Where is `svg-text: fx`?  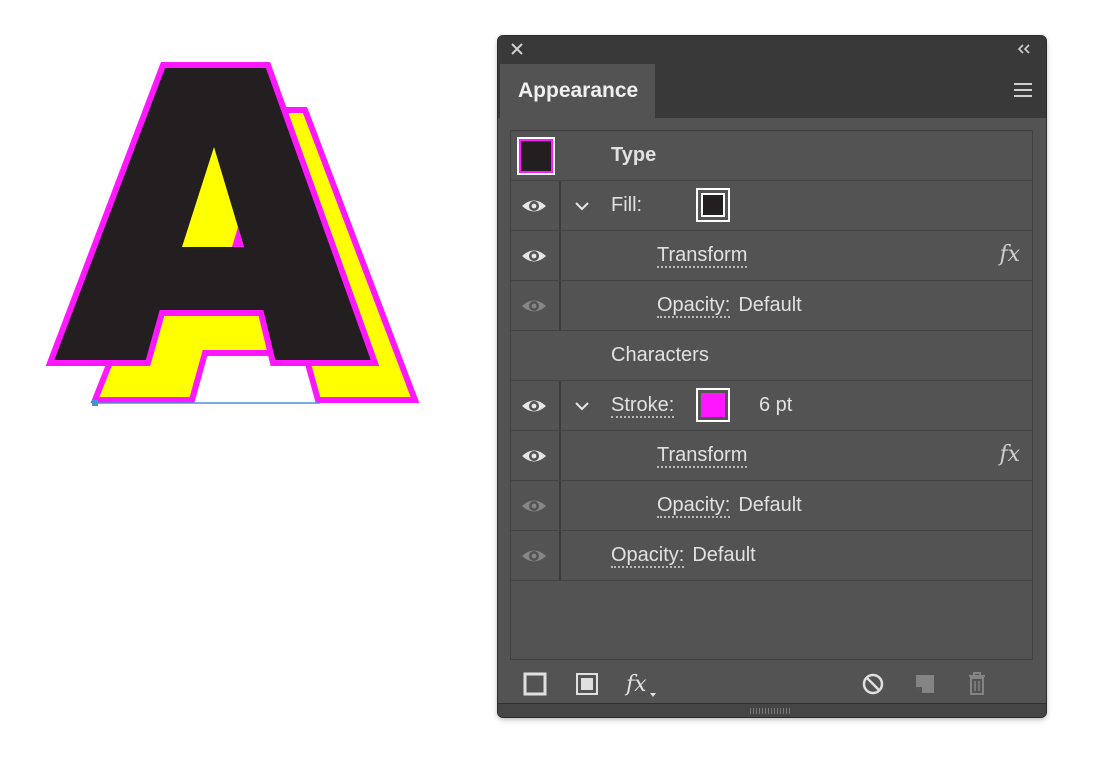
svg-text: fx is located at coordinates (635, 684).